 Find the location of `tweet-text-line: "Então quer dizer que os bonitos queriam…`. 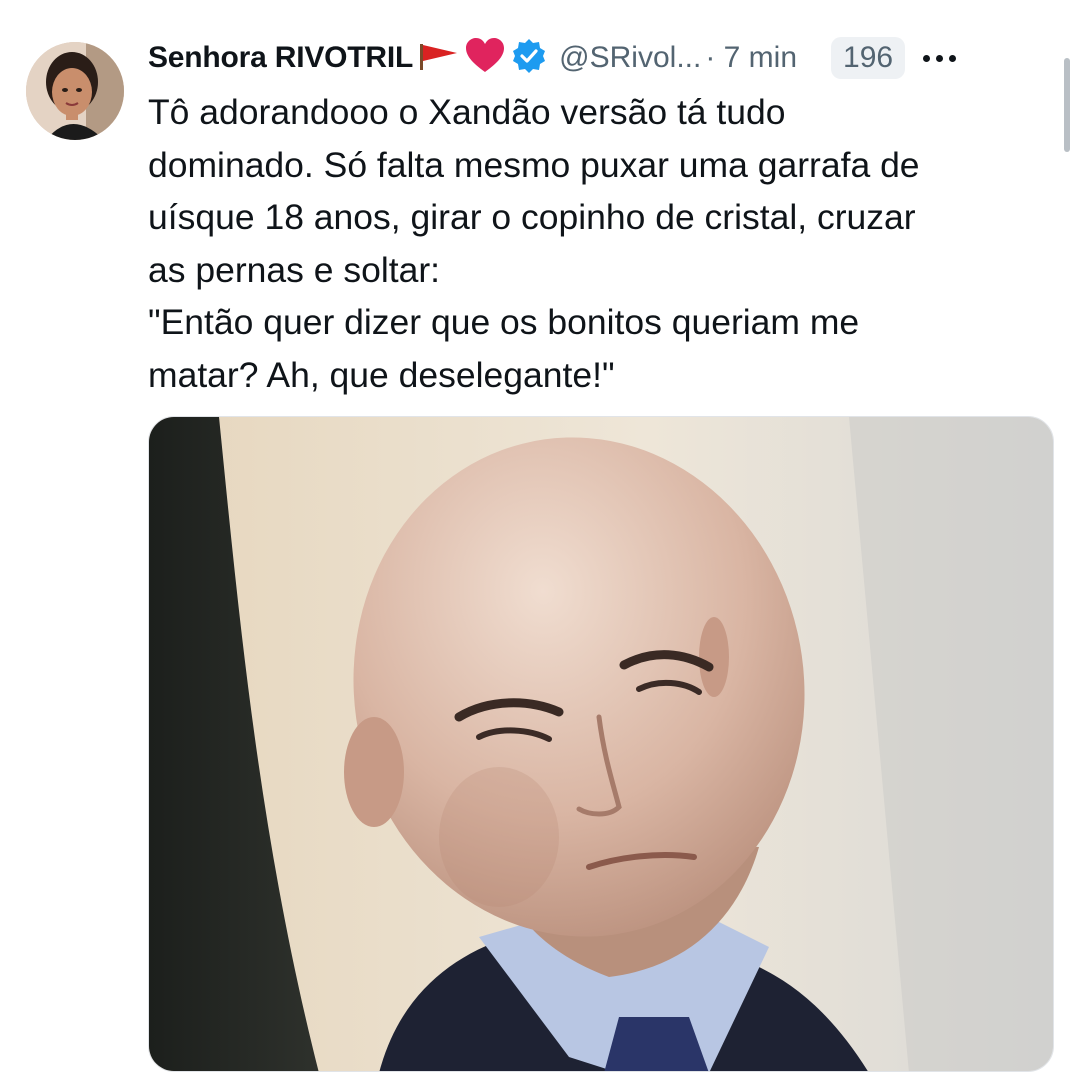

tweet-text-line: "Então quer dizer que os bonitos queriam… is located at coordinates (504, 322).